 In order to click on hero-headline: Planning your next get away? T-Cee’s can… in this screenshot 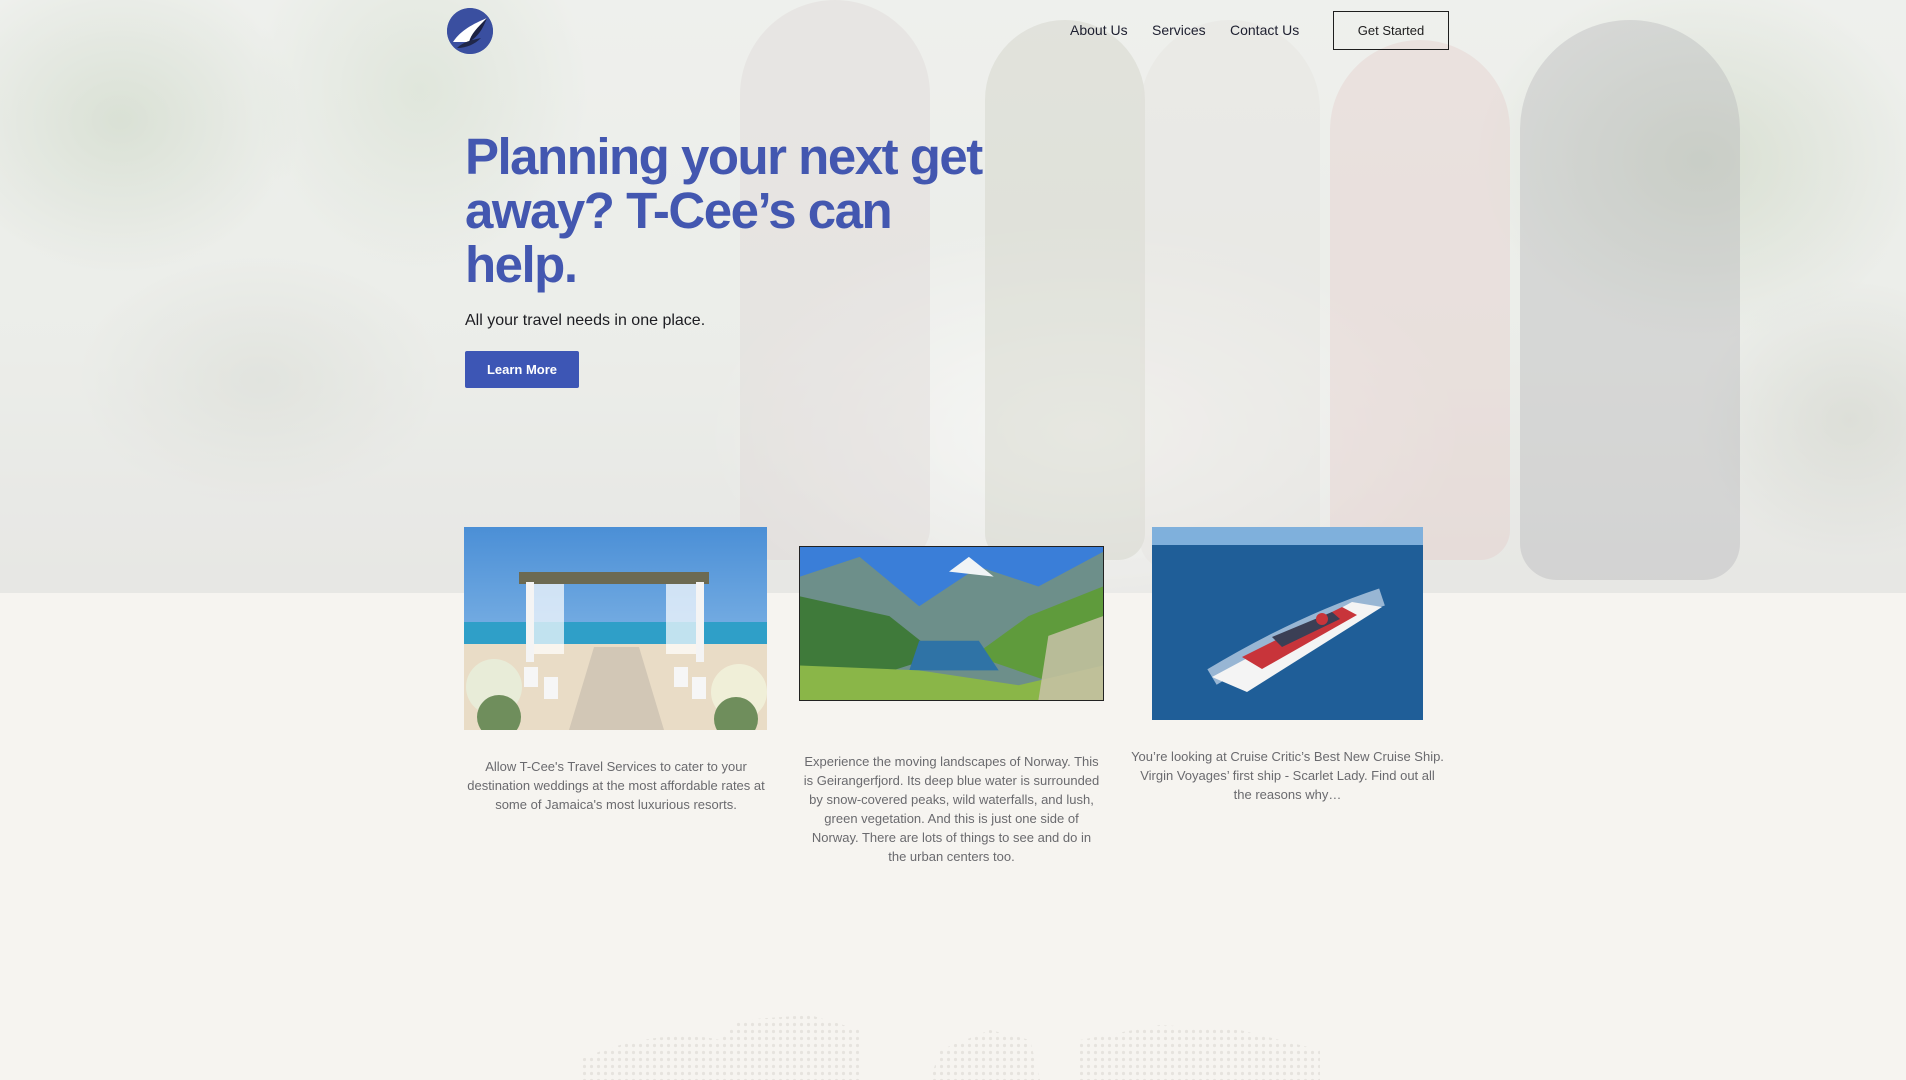, I will do `click(724, 210)`.